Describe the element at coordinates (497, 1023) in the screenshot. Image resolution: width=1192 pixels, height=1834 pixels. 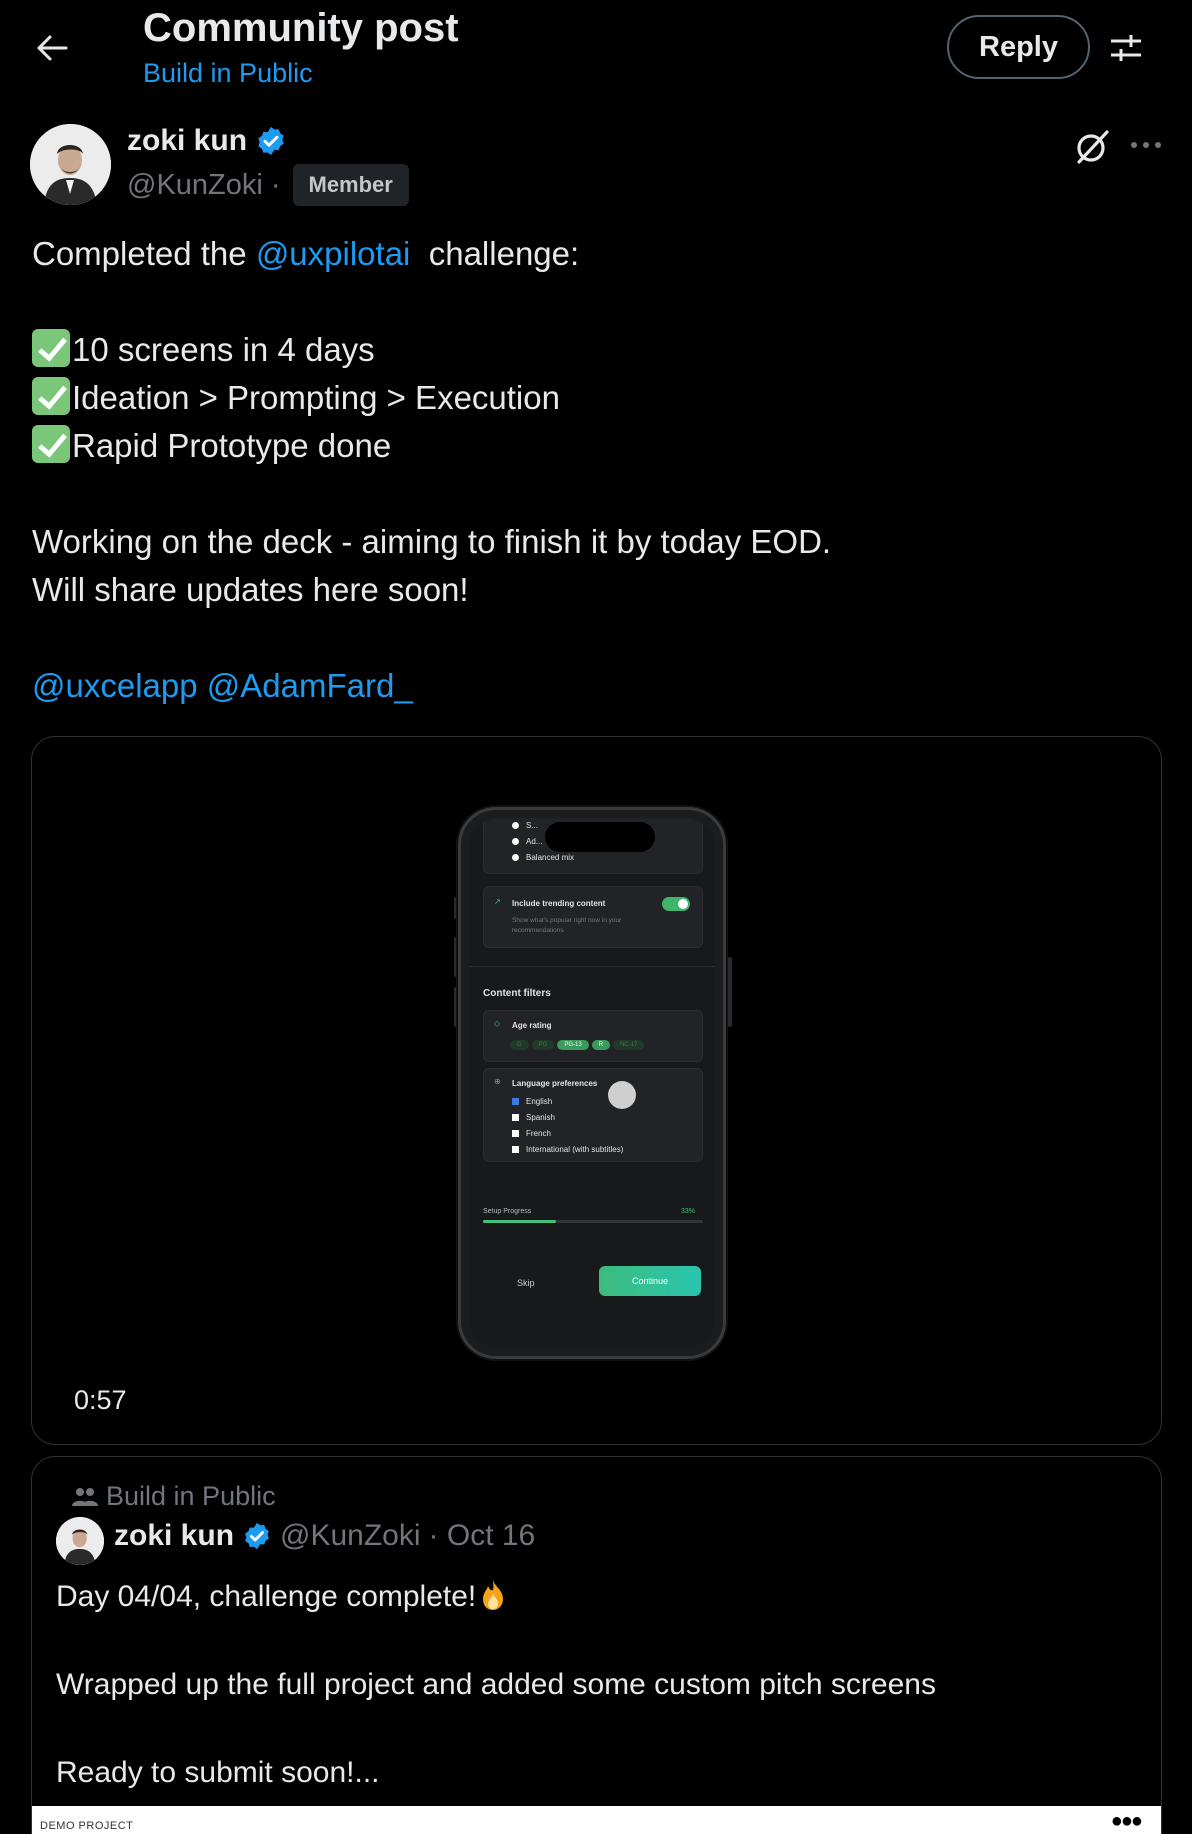
I see `shield-icon: ◇` at that location.